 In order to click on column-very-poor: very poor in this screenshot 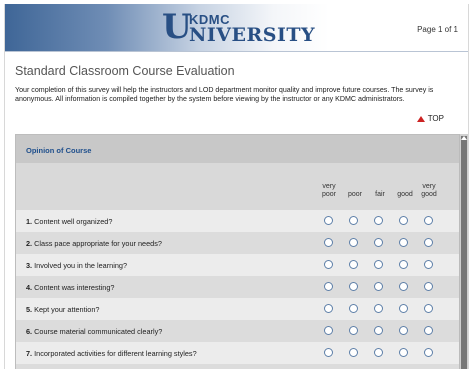, I will do `click(328, 190)`.